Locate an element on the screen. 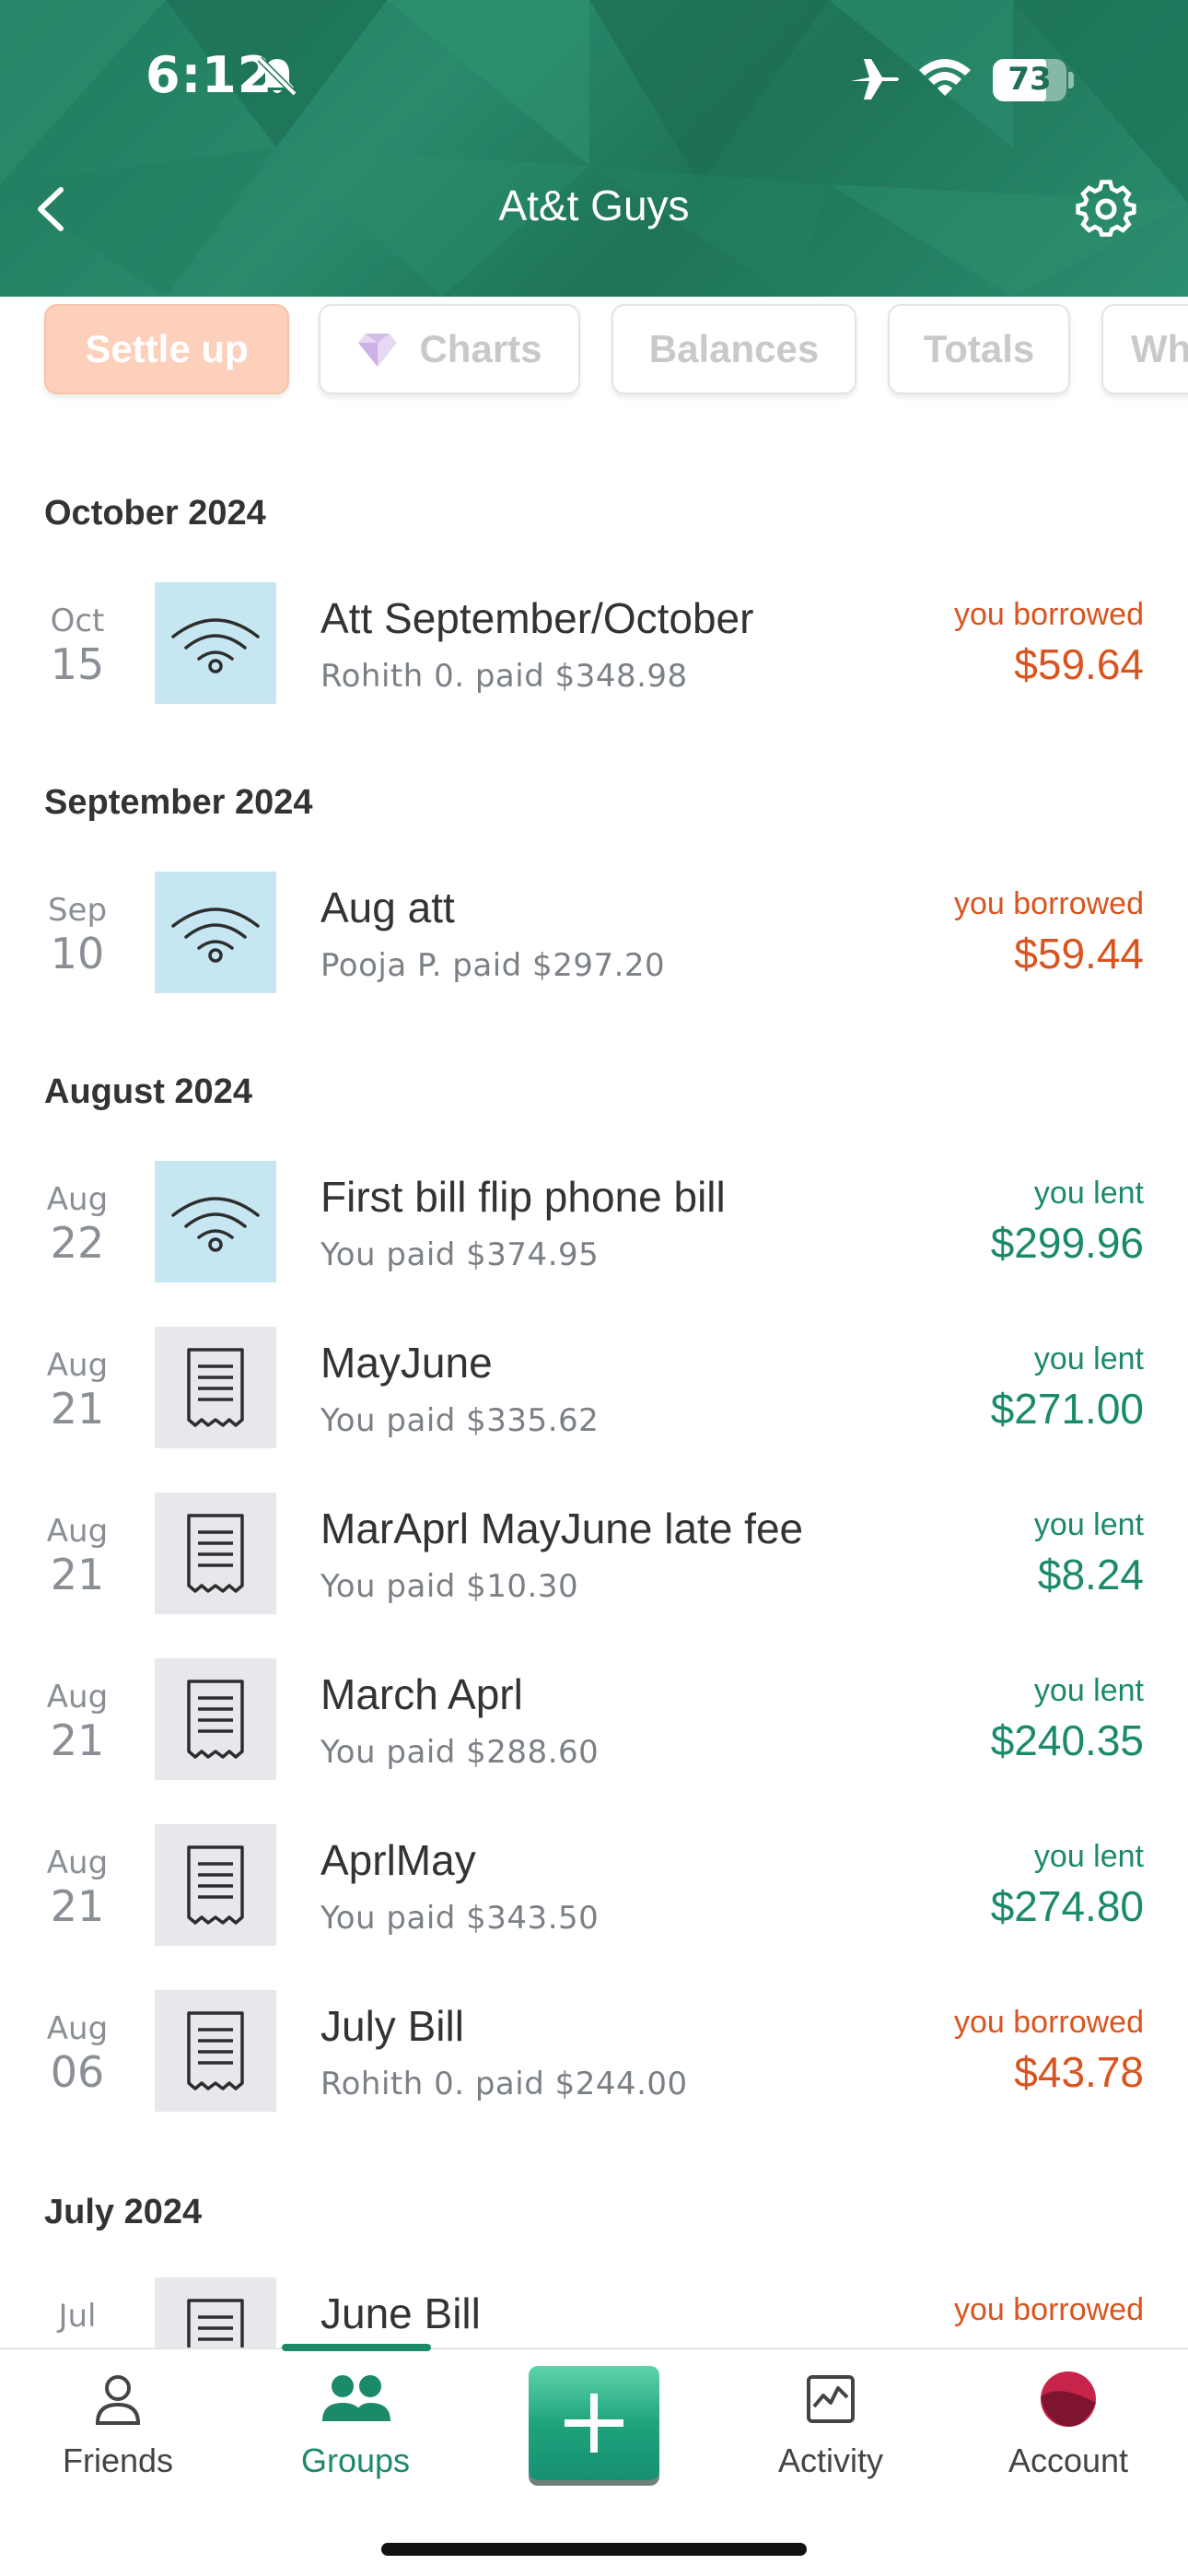 The height and width of the screenshot is (2576, 1188). section-header: October 2024 is located at coordinates (155, 513).